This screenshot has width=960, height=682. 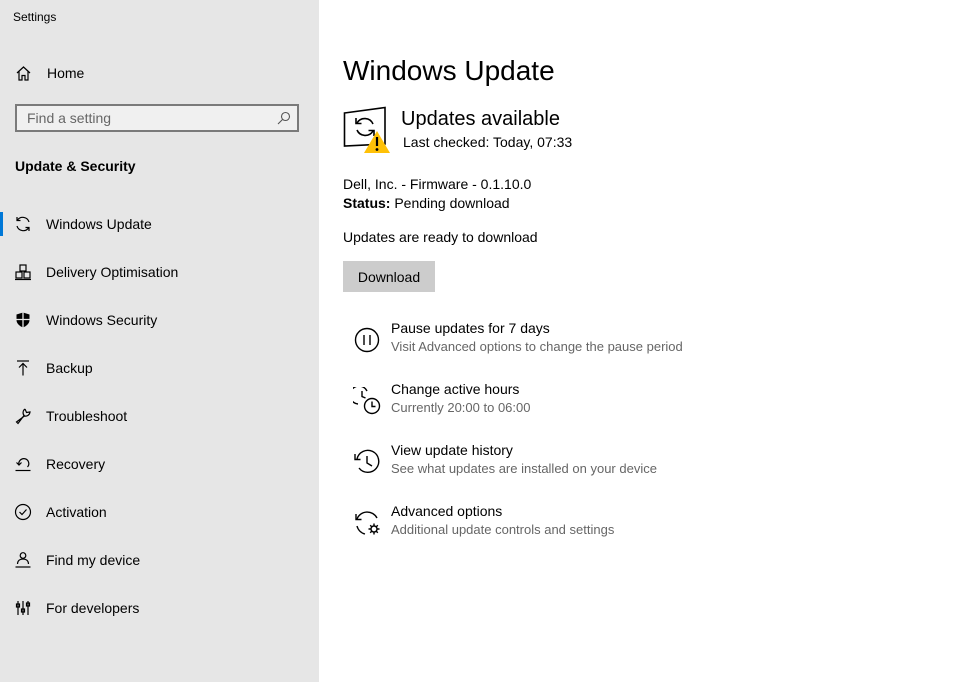 I want to click on advanced-gear-icon, so click(x=367, y=523).